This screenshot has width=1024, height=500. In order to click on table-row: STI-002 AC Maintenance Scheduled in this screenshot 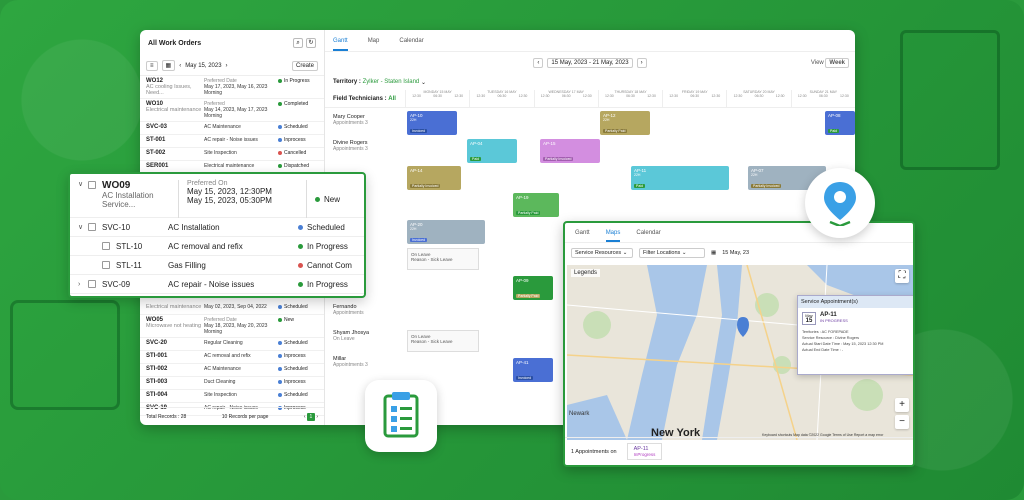, I will do `click(232, 370)`.